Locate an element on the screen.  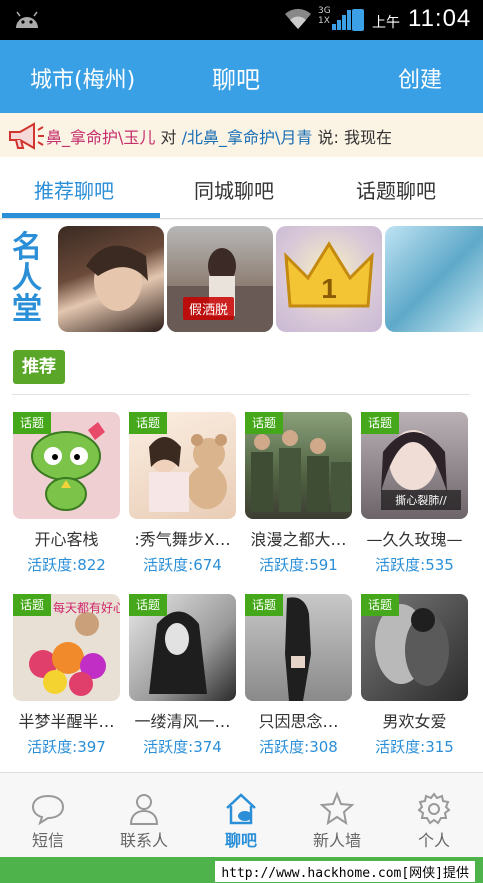
nav-messages: 短信 is located at coordinates (48, 815).